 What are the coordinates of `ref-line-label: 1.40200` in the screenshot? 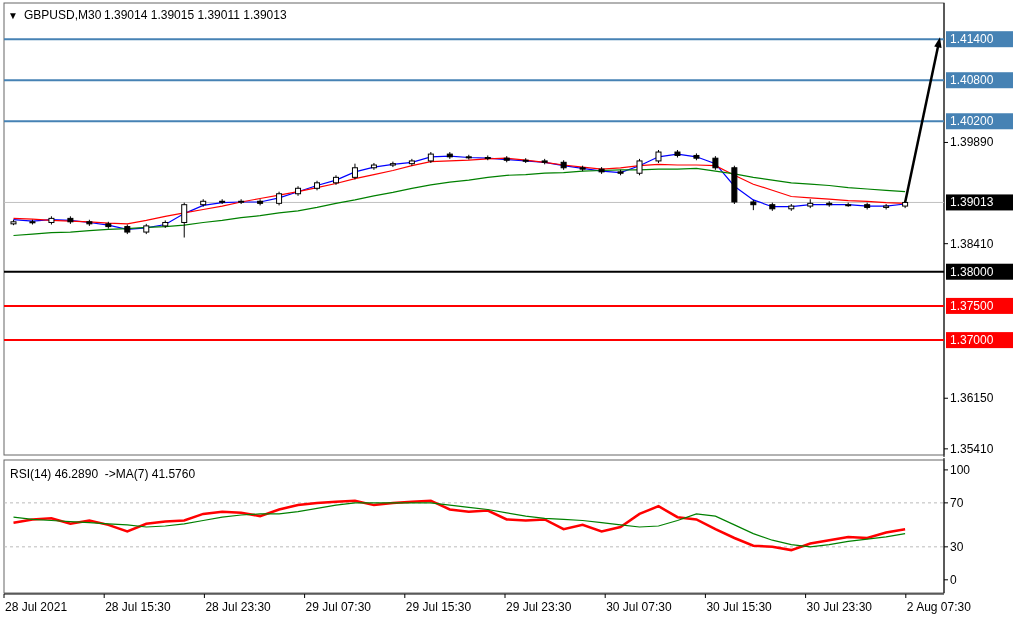 It's located at (972, 121).